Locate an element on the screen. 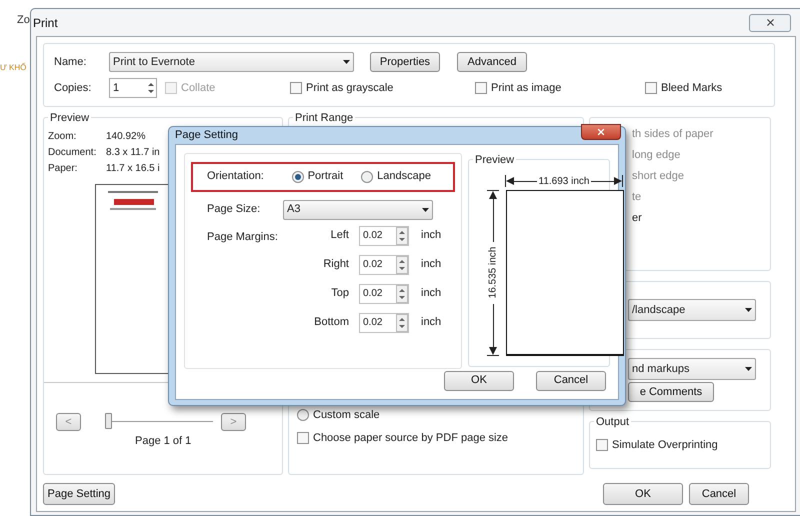 The width and height of the screenshot is (800, 516). dialog-title: Page Setting is located at coordinates (206, 135).